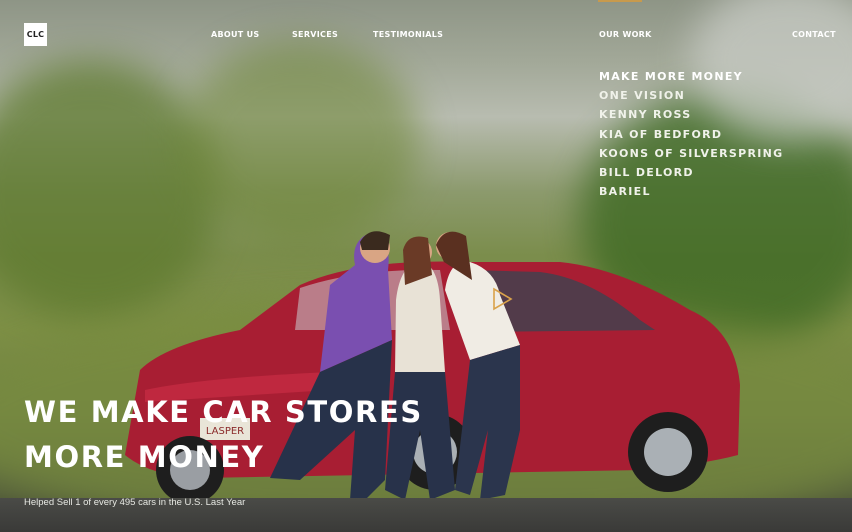 This screenshot has width=852, height=532. Describe the element at coordinates (223, 435) in the screenshot. I see `hero-headline: WE MAKE CAR STORES MORE MONEY` at that location.